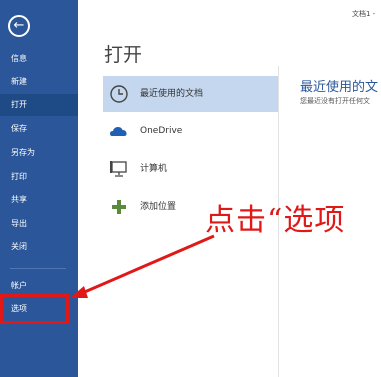 The width and height of the screenshot is (381, 377). Describe the element at coordinates (147, 265) in the screenshot. I see `annotation-arrow-line` at that location.